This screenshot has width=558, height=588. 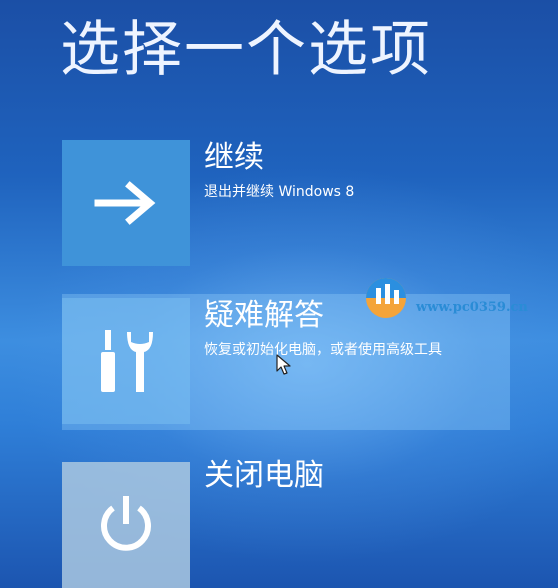 I want to click on troubleshoot-tile, so click(x=126, y=361).